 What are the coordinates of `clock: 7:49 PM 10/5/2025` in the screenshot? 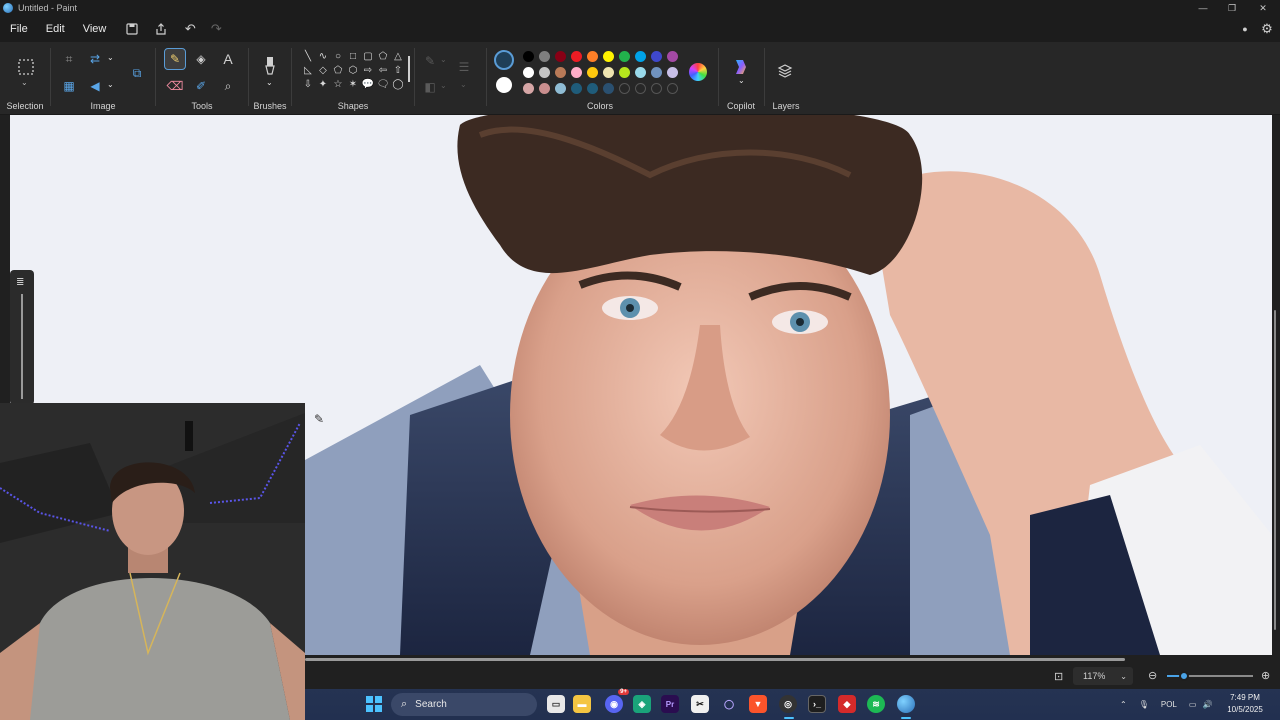 It's located at (1245, 704).